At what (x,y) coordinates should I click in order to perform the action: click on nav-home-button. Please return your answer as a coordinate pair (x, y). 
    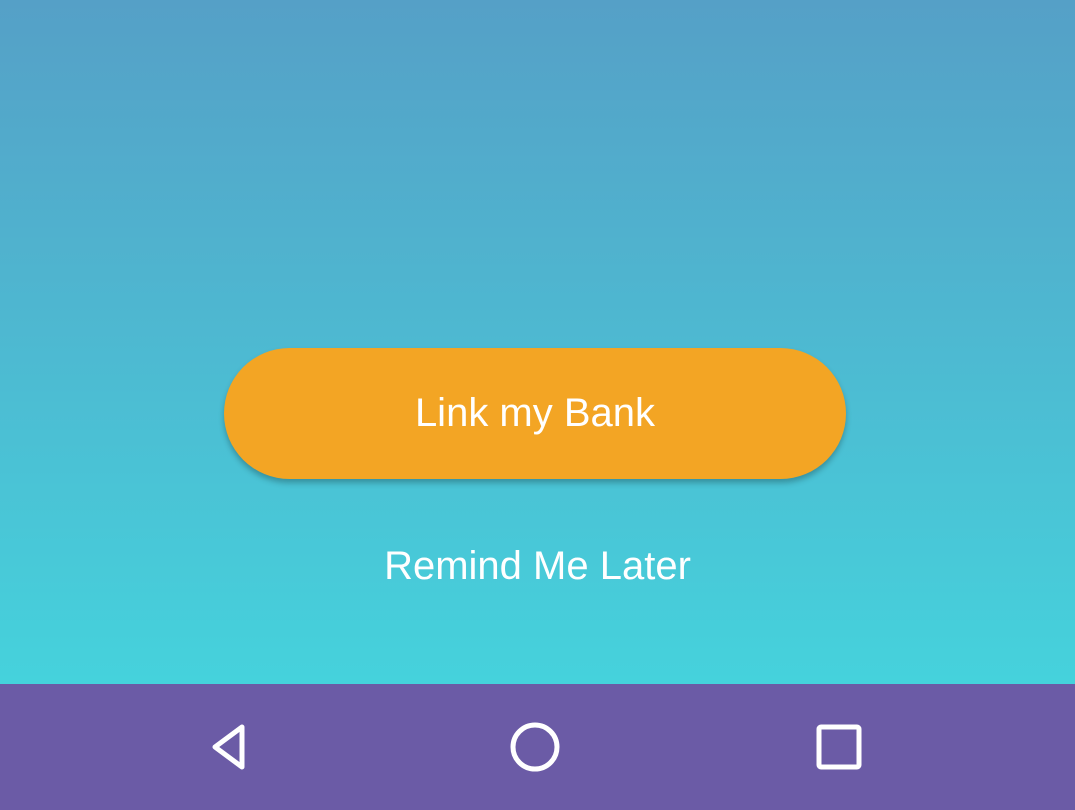
    Looking at the image, I should click on (535, 747).